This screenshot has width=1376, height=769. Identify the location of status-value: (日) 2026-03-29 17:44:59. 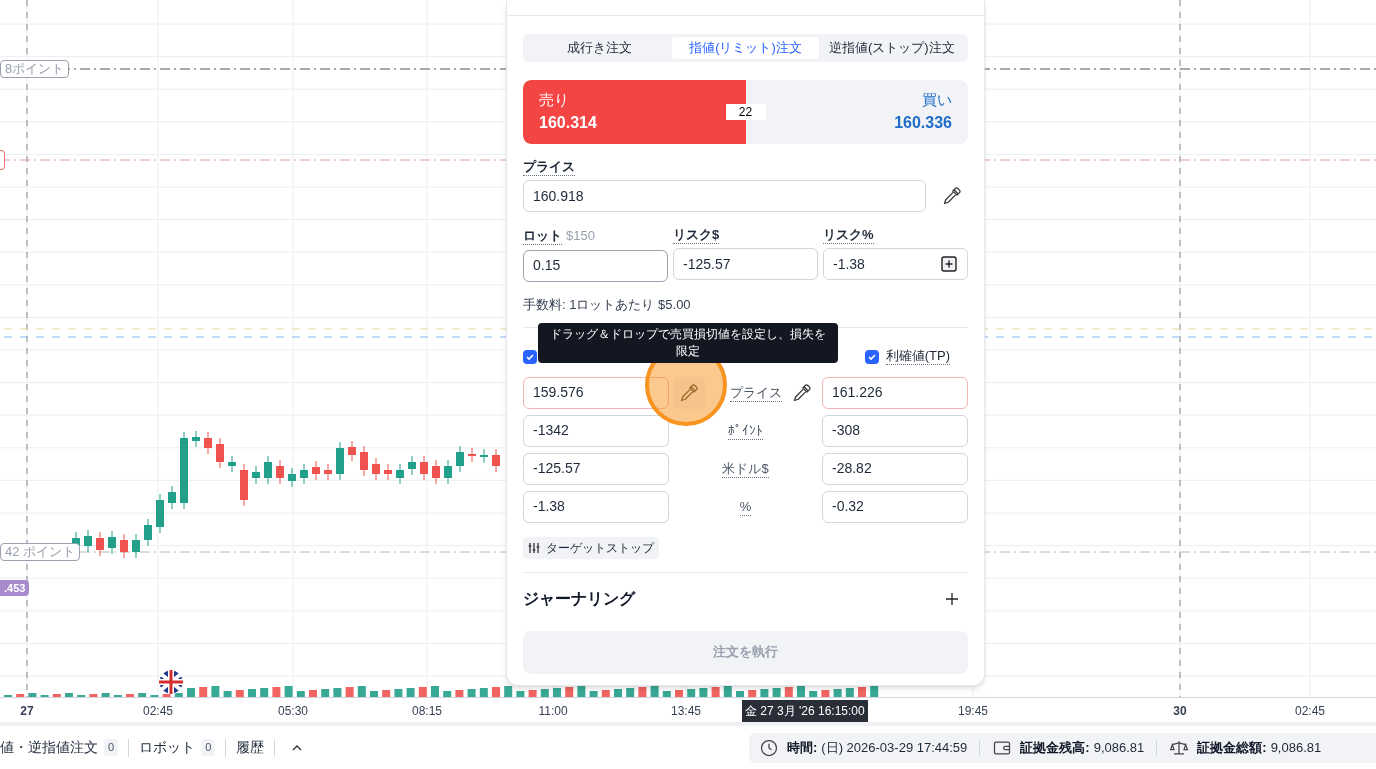
(894, 747).